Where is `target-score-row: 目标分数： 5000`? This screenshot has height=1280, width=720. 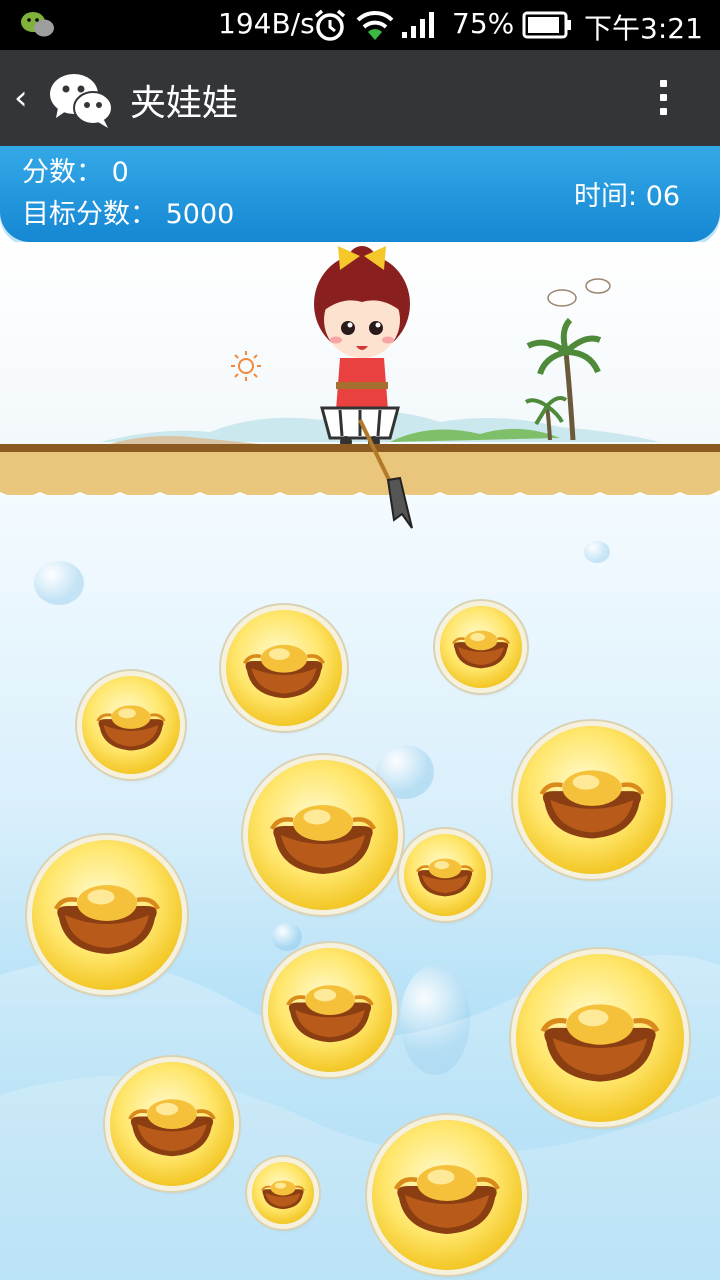 target-score-row: 目标分数： 5000 is located at coordinates (128, 211).